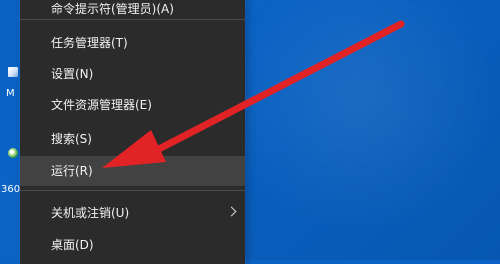 The width and height of the screenshot is (500, 264). What do you see at coordinates (72, 74) in the screenshot?
I see `menu-item-label: 设置(N)` at bounding box center [72, 74].